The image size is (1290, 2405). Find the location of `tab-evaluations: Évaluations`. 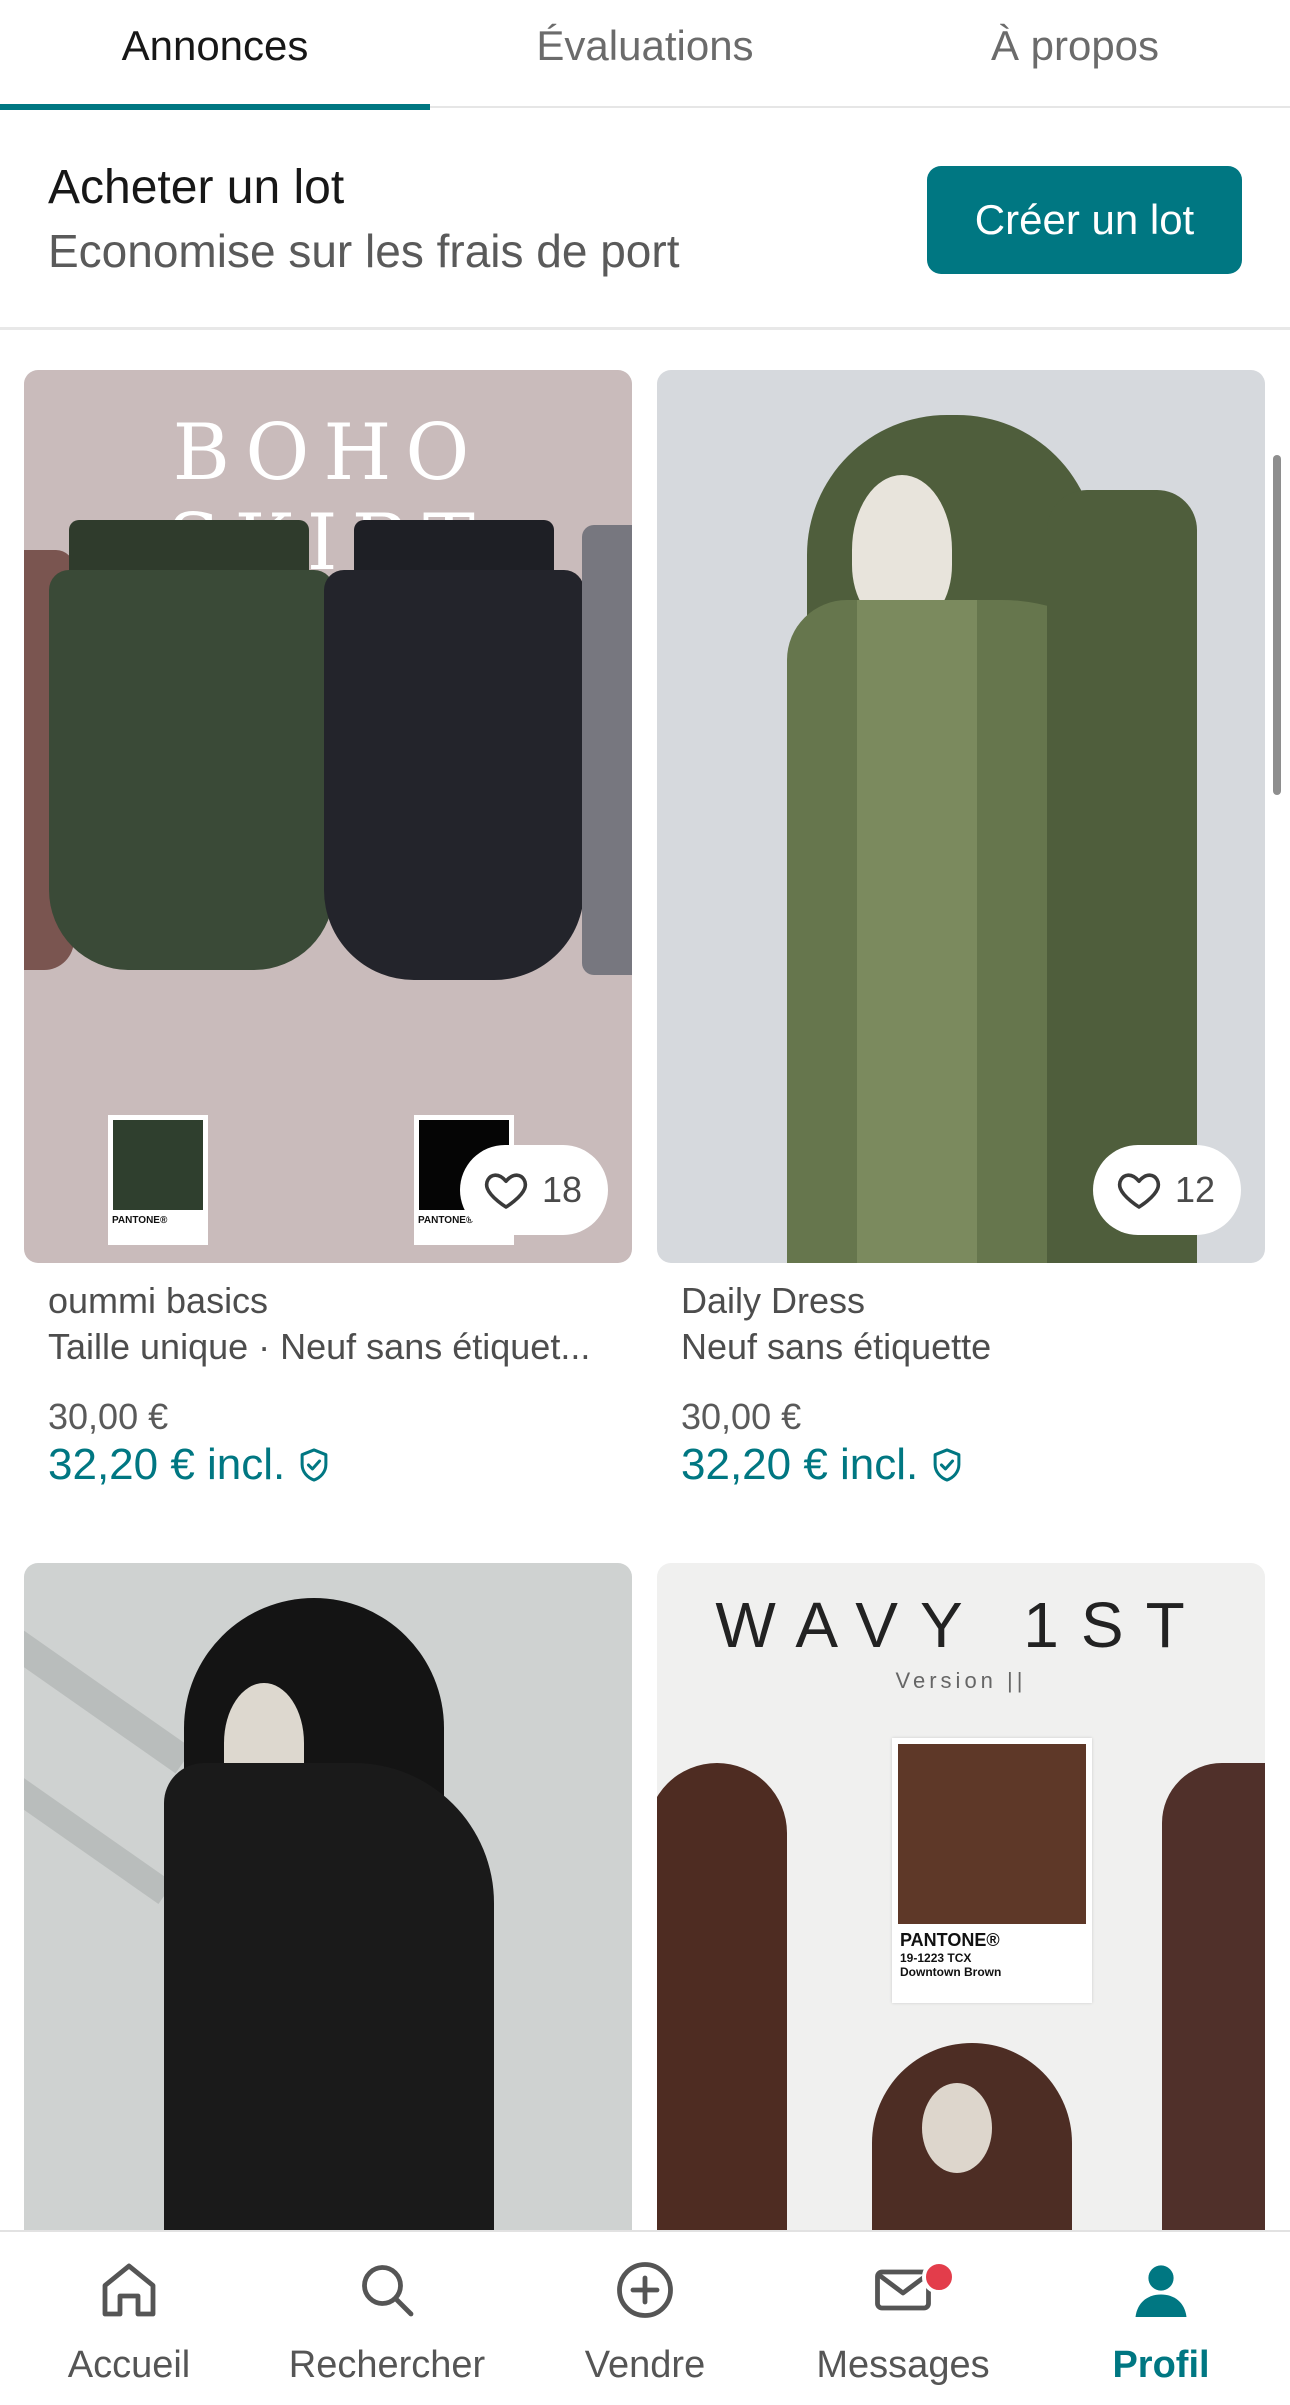

tab-evaluations: Évaluations is located at coordinates (645, 54).